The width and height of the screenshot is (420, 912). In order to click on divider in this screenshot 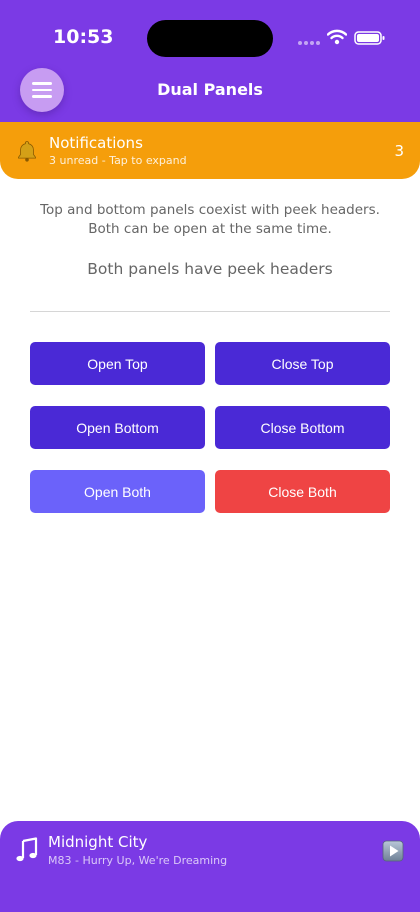, I will do `click(210, 311)`.